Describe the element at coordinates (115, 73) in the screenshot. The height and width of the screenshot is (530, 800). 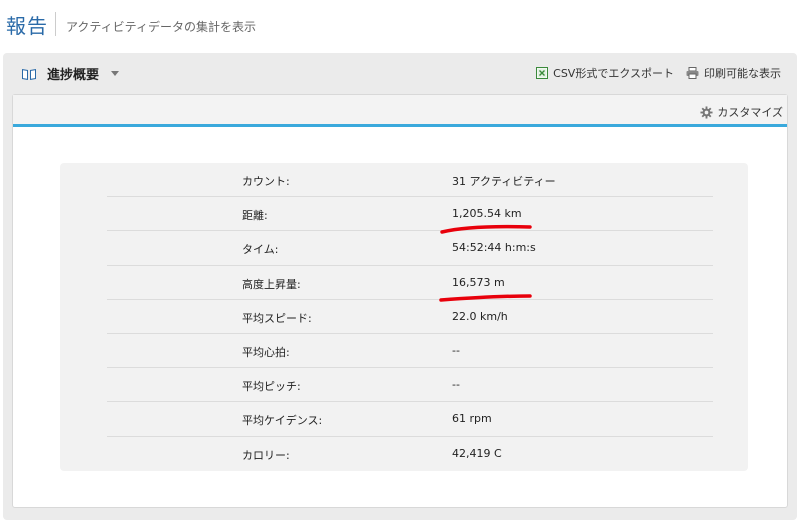
I see `caret-down-icon` at that location.